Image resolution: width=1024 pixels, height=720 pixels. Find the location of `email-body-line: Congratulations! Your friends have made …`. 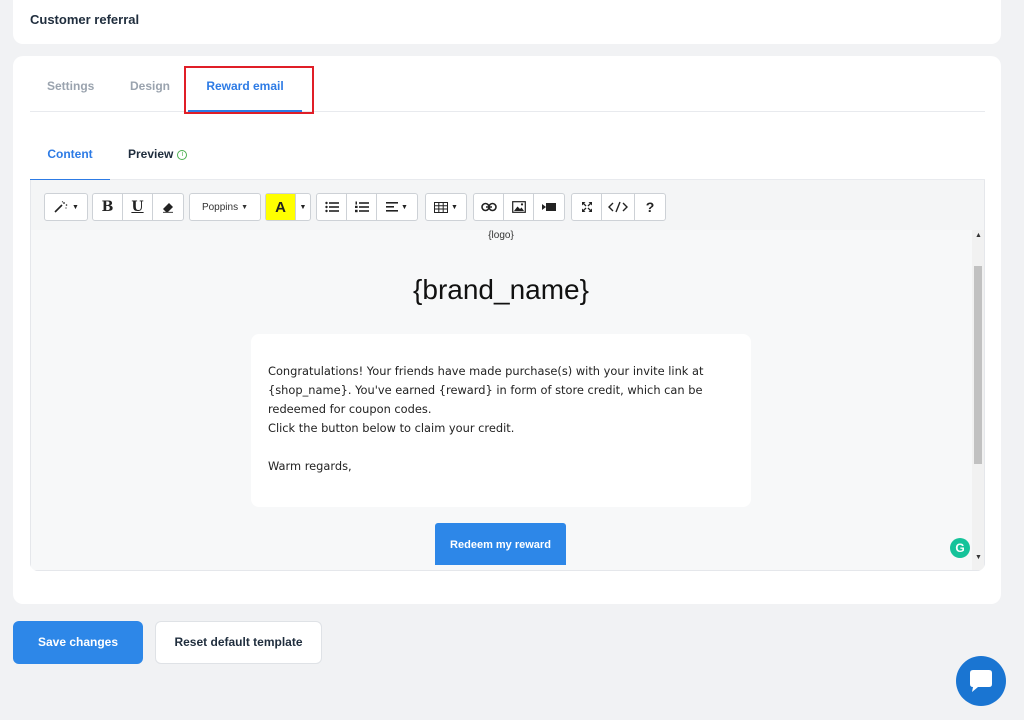

email-body-line: Congratulations! Your friends have made … is located at coordinates (486, 371).